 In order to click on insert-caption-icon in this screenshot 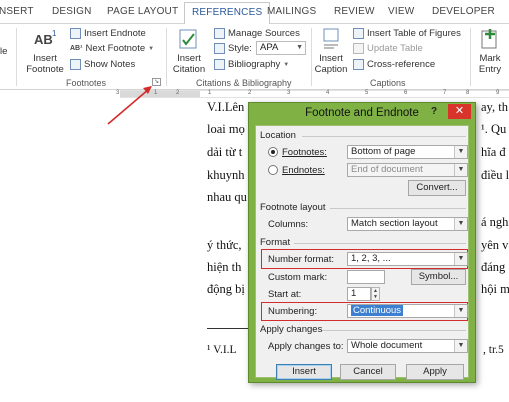, I will do `click(331, 39)`.